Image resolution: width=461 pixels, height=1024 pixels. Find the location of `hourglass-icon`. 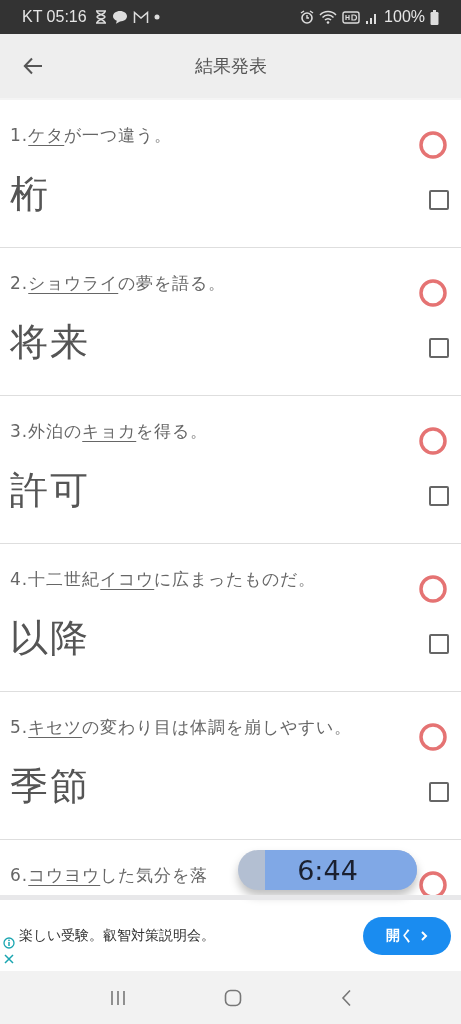

hourglass-icon is located at coordinates (100, 17).